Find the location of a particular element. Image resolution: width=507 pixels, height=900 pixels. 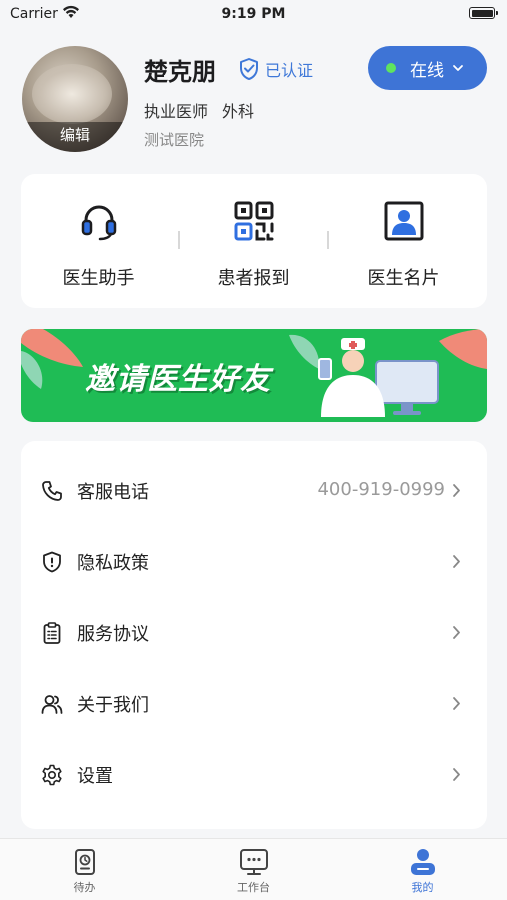

bottom-tab-bar: 待办 工作台 我的 is located at coordinates (253, 869).